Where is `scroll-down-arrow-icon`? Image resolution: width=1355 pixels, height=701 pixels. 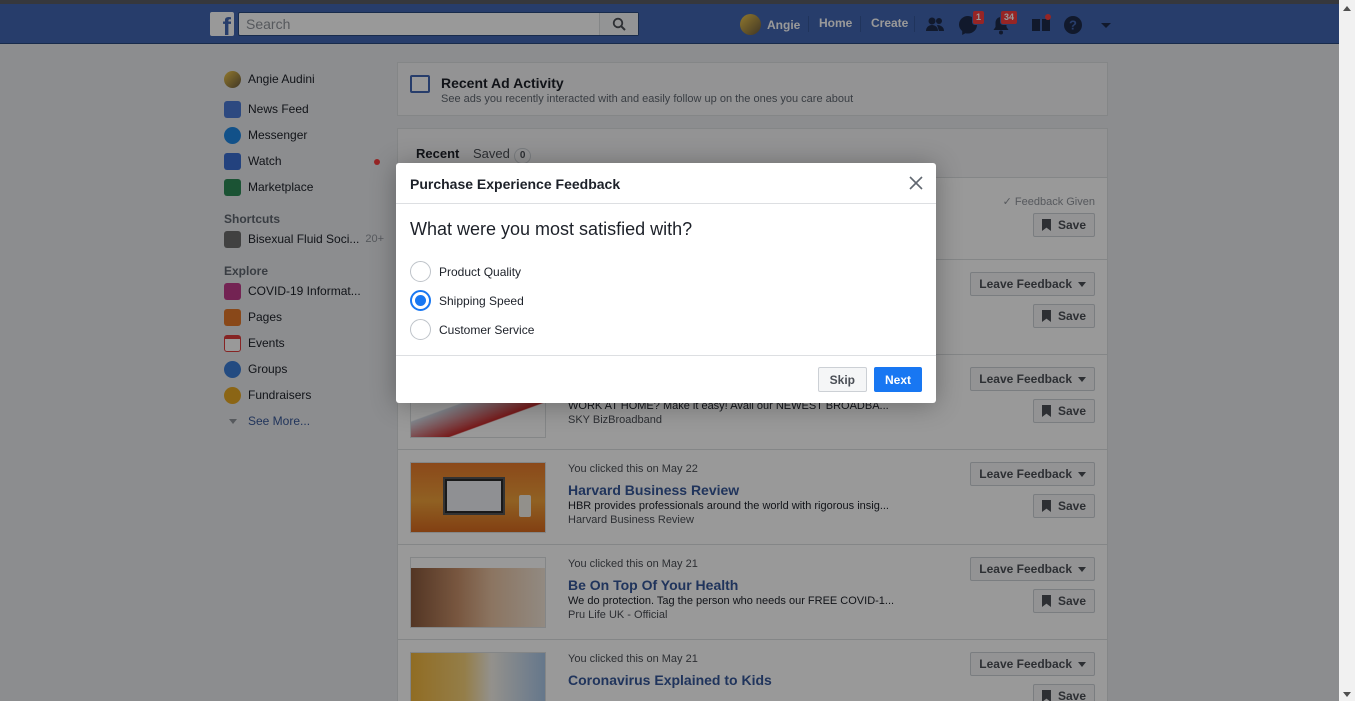
scroll-down-arrow-icon is located at coordinates (1347, 694).